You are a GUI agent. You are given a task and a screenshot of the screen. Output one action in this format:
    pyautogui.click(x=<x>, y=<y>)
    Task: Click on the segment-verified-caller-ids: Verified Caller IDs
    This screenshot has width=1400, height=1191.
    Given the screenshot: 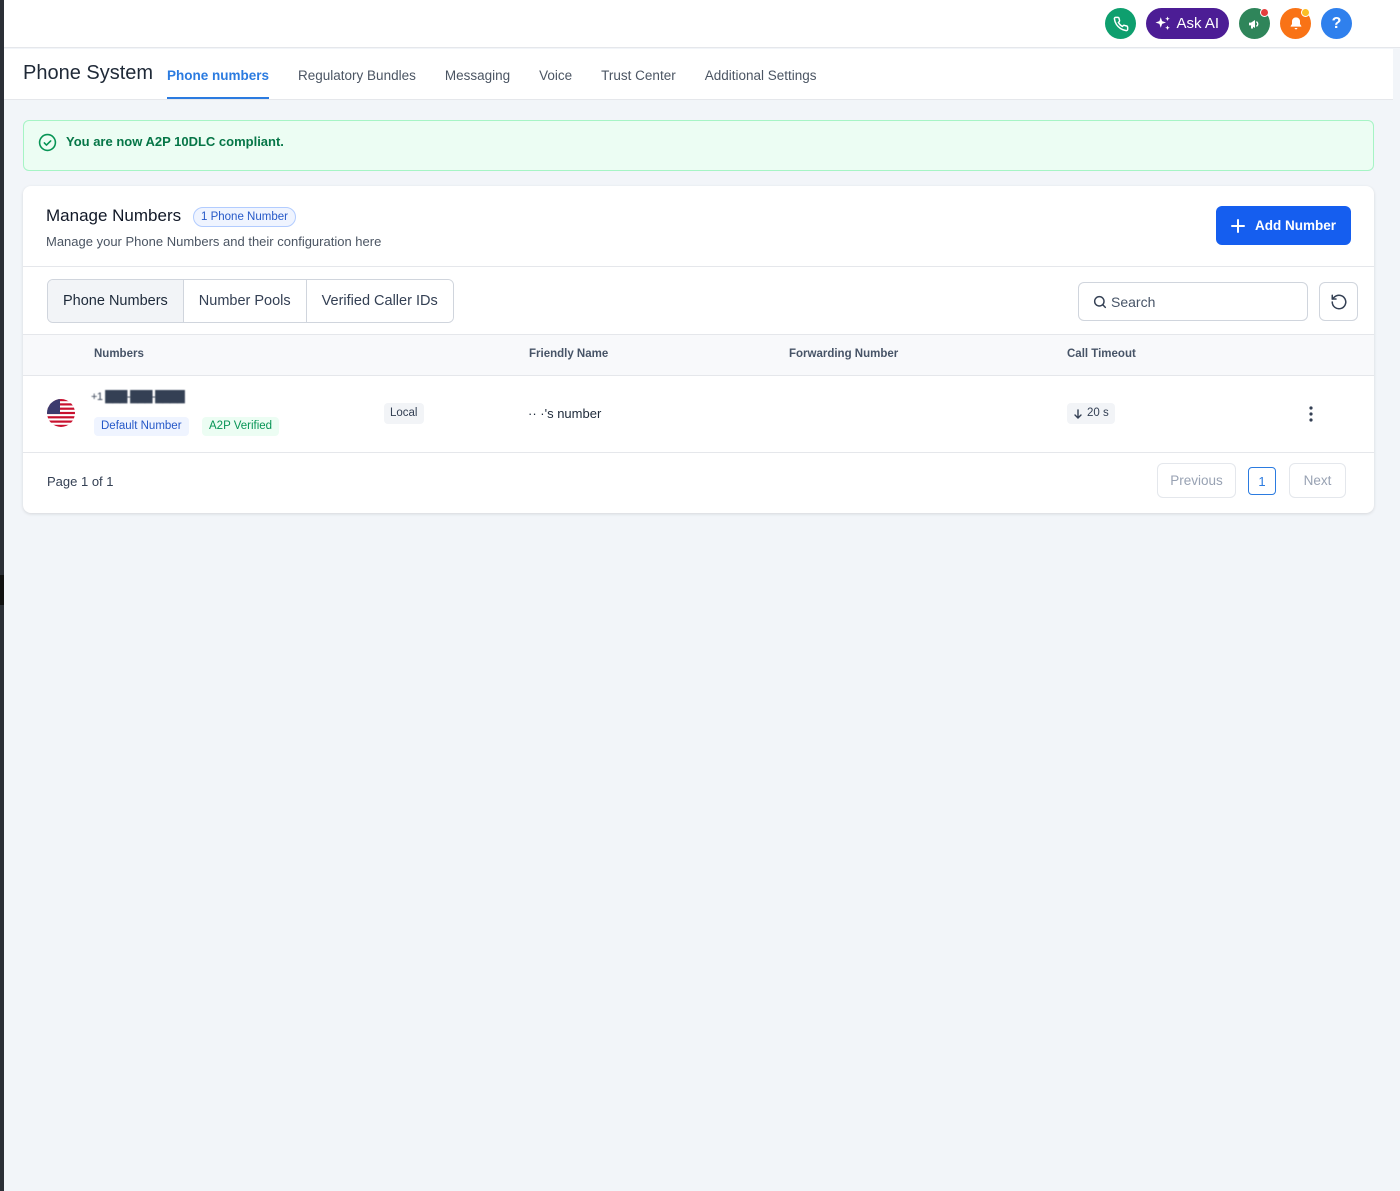 What is the action you would take?
    pyautogui.click(x=379, y=301)
    